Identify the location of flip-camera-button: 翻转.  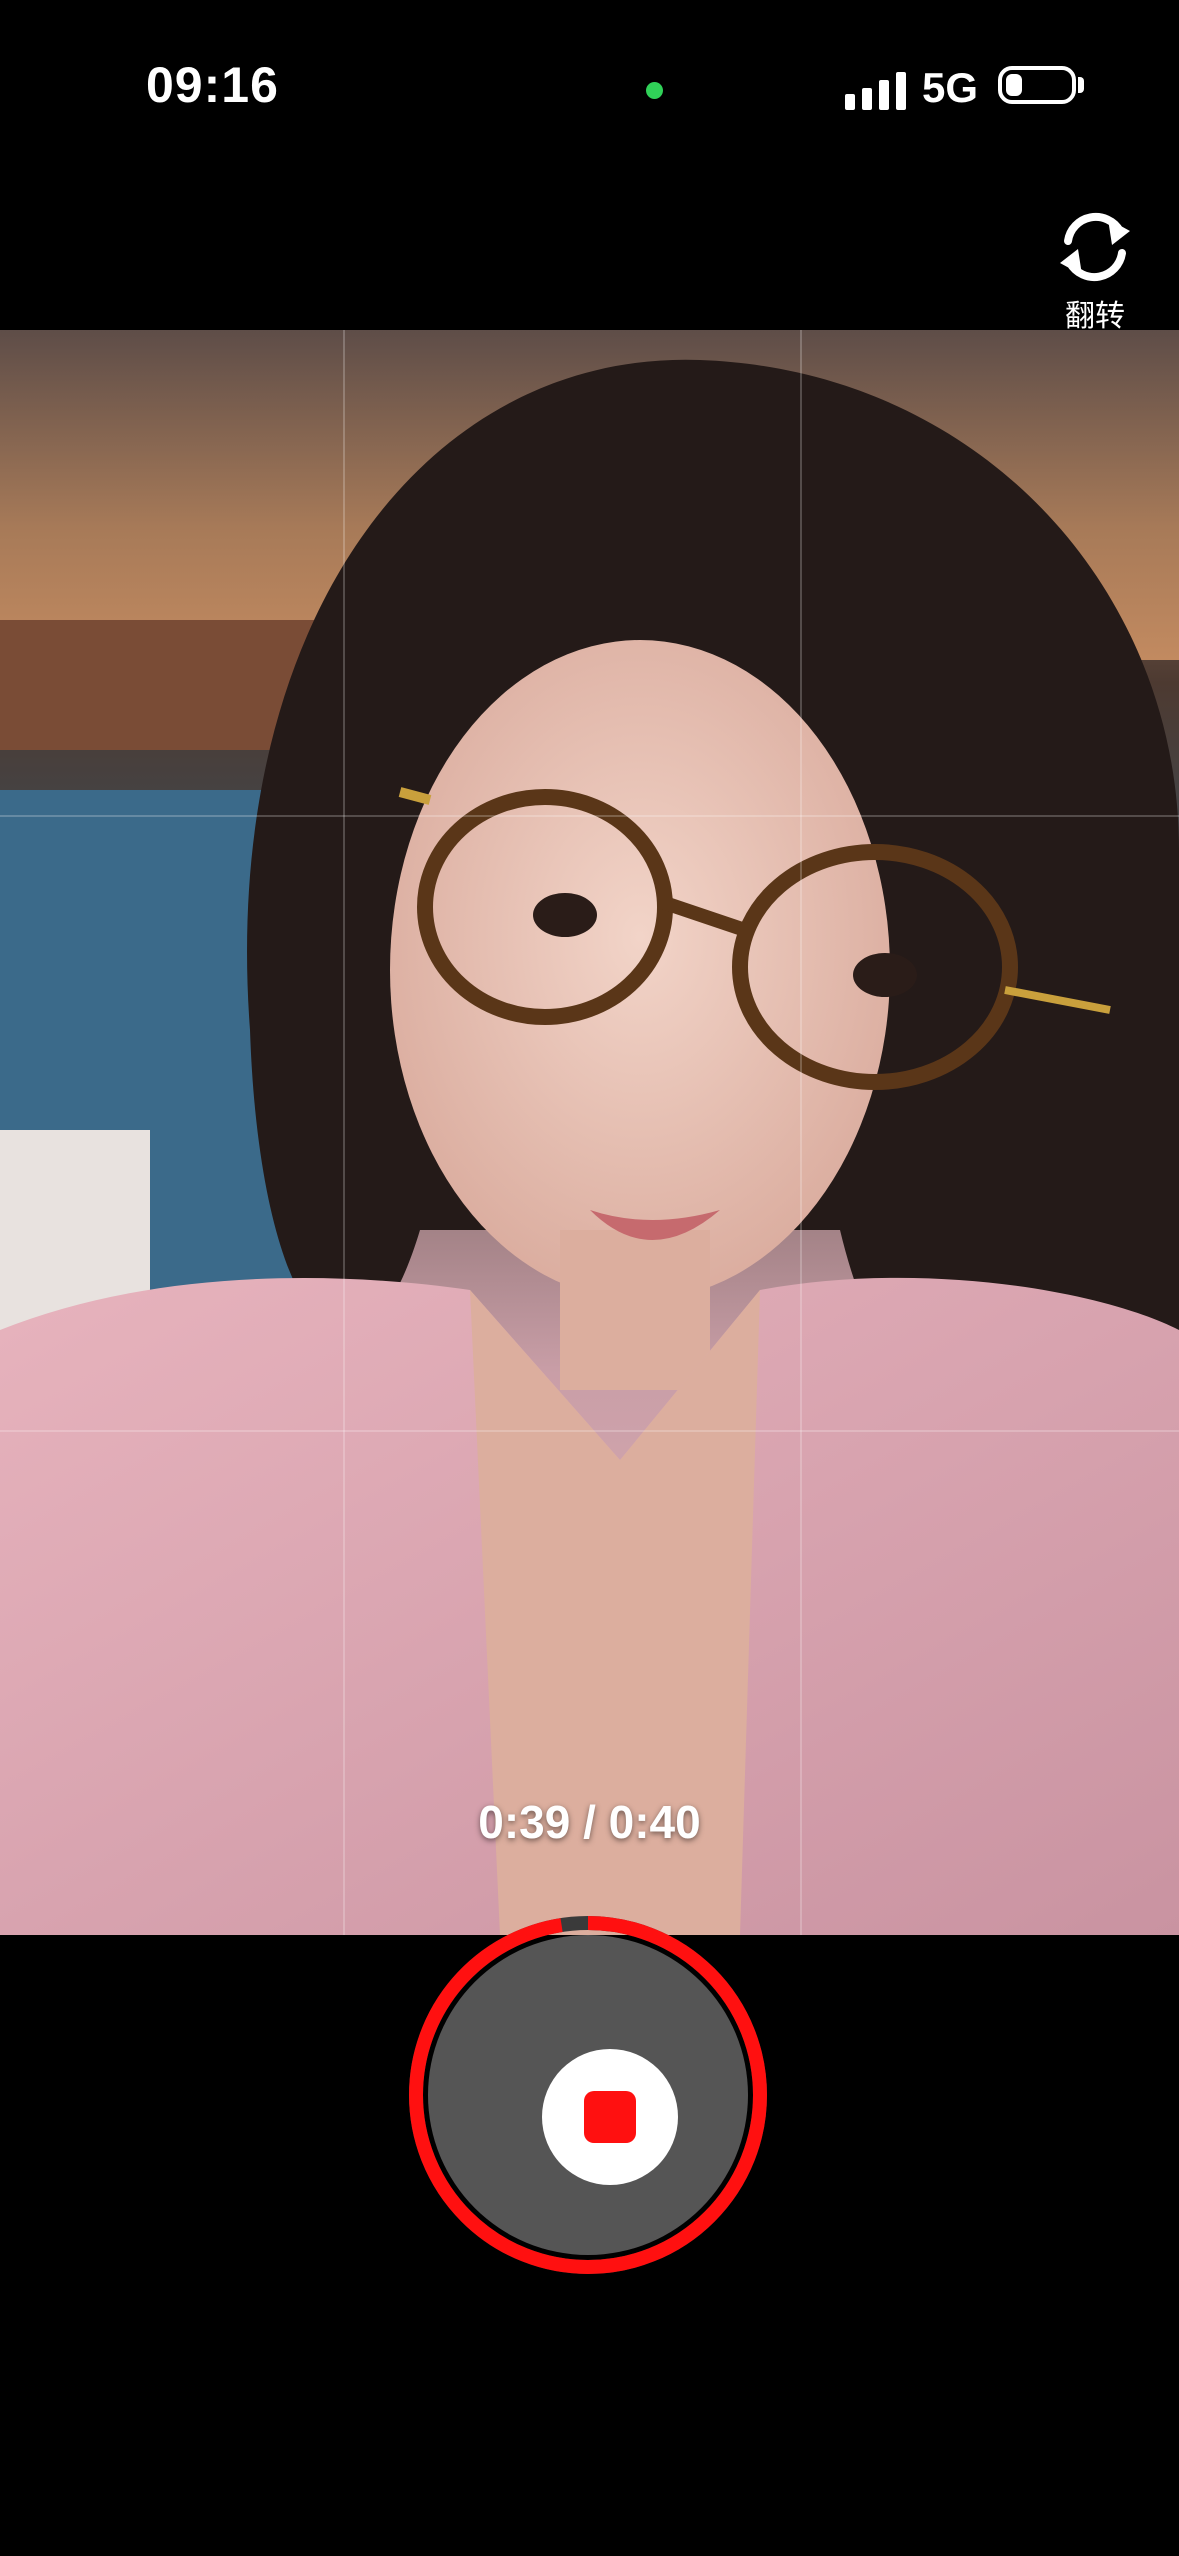
(1095, 275).